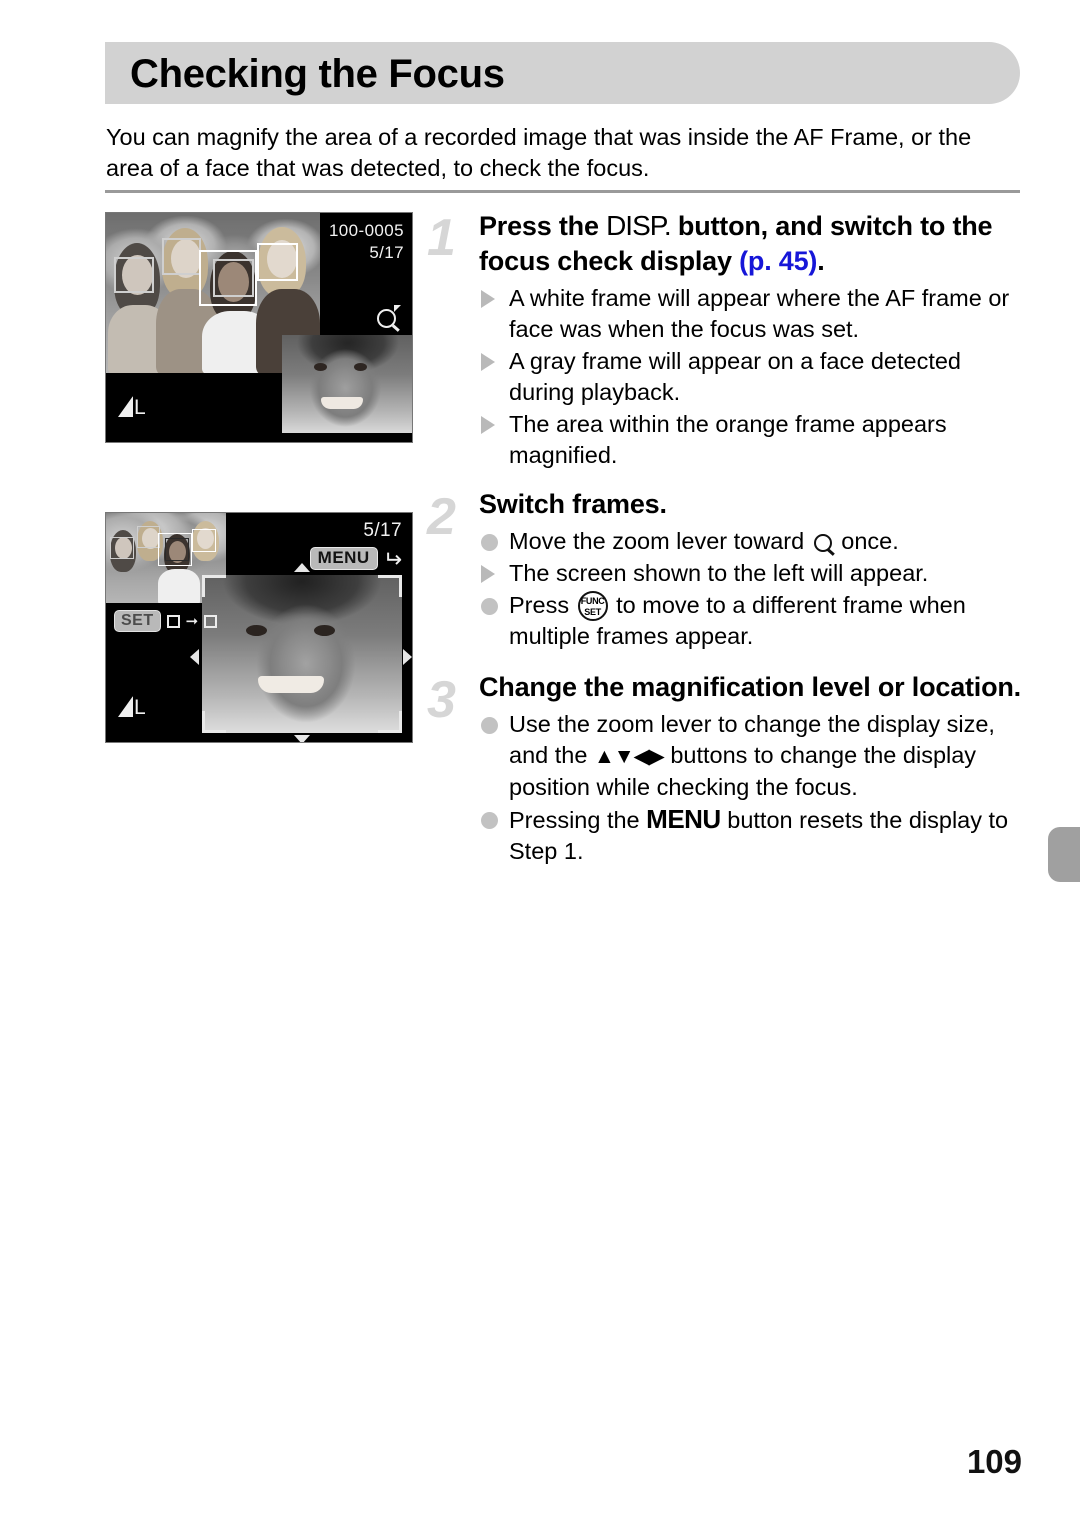 This screenshot has height=1521, width=1080. I want to click on page-number: 109, so click(994, 1461).